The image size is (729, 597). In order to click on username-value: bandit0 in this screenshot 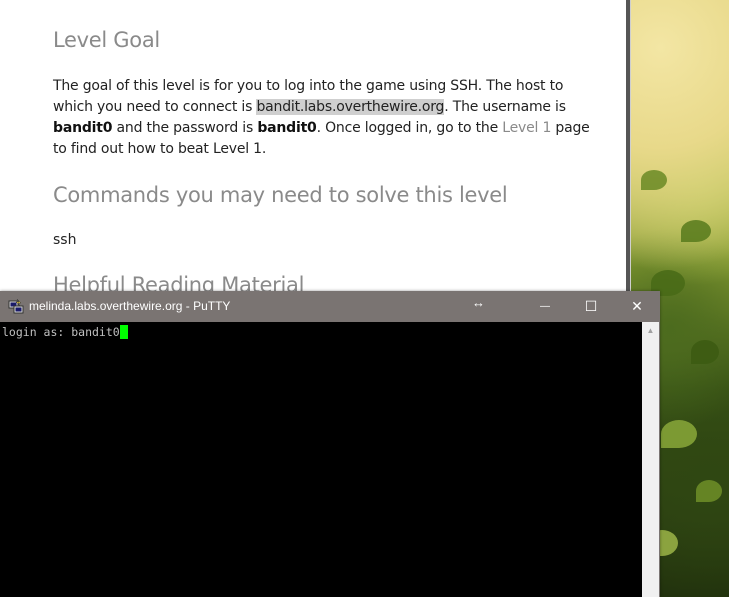, I will do `click(83, 128)`.